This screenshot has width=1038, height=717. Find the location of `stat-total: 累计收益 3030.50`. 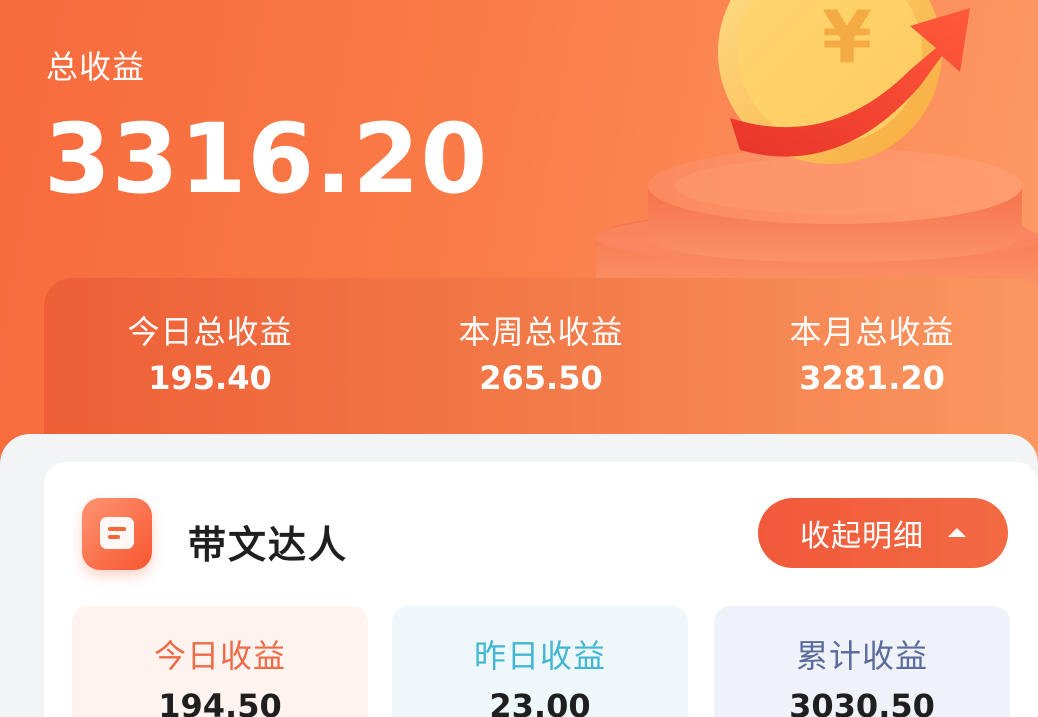

stat-total: 累计收益 3030.50 is located at coordinates (862, 661).